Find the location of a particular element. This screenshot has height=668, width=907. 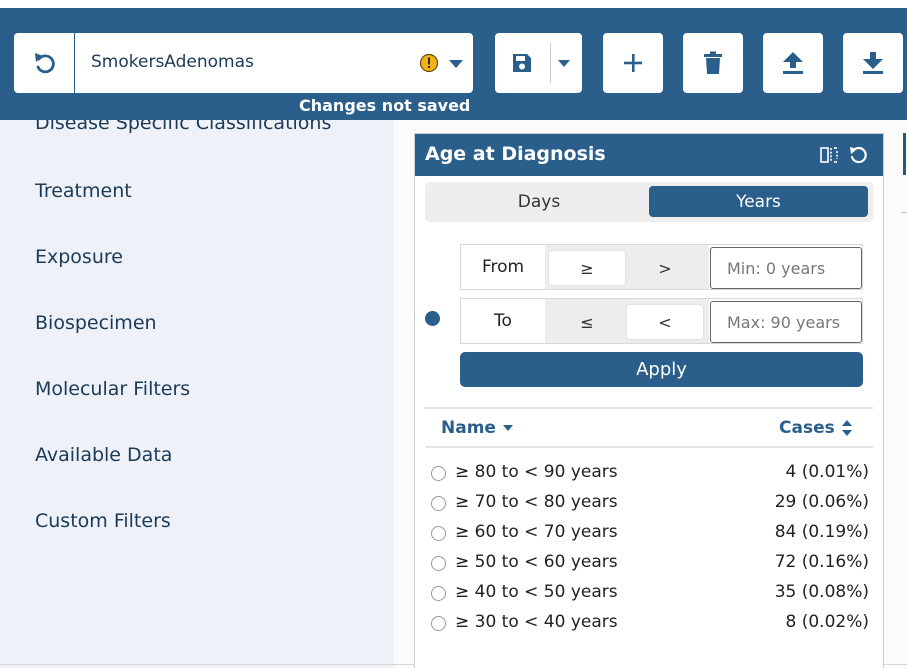

days-tab: Days is located at coordinates (539, 201).